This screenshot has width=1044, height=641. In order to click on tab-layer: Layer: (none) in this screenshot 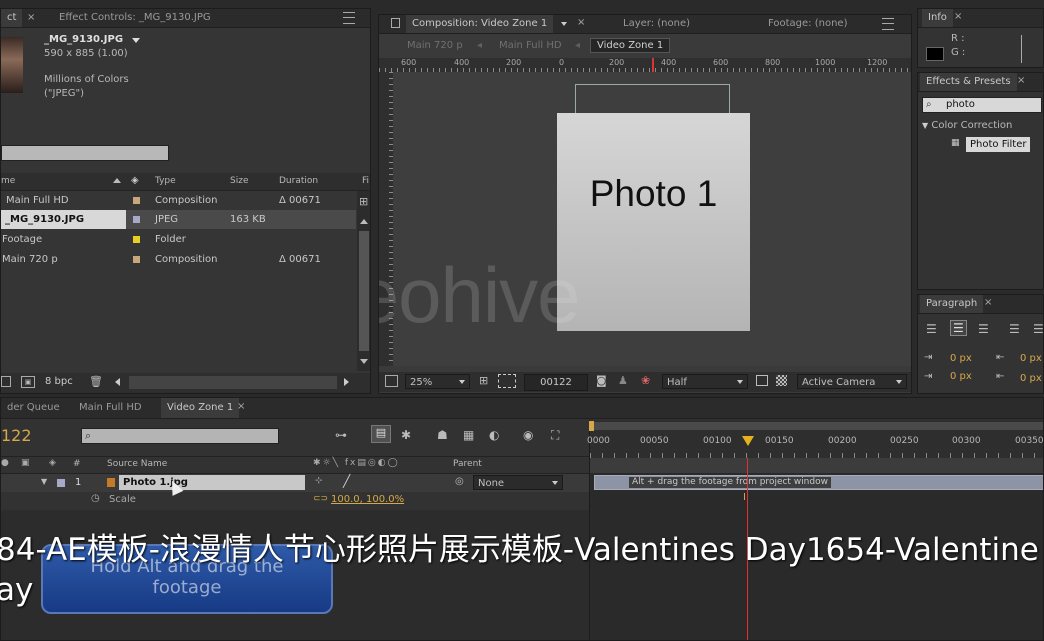, I will do `click(656, 24)`.